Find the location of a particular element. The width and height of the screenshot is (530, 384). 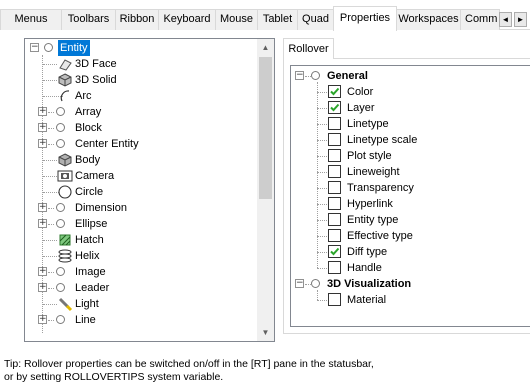

scroll-thumb is located at coordinates (265, 128).